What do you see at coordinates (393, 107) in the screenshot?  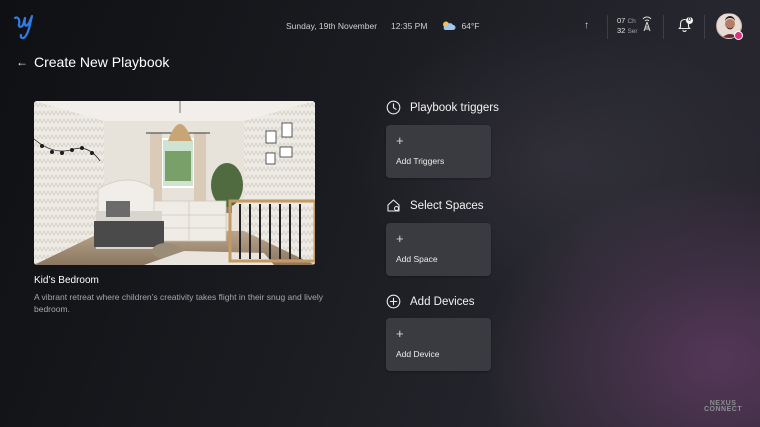 I see `clock-icon` at bounding box center [393, 107].